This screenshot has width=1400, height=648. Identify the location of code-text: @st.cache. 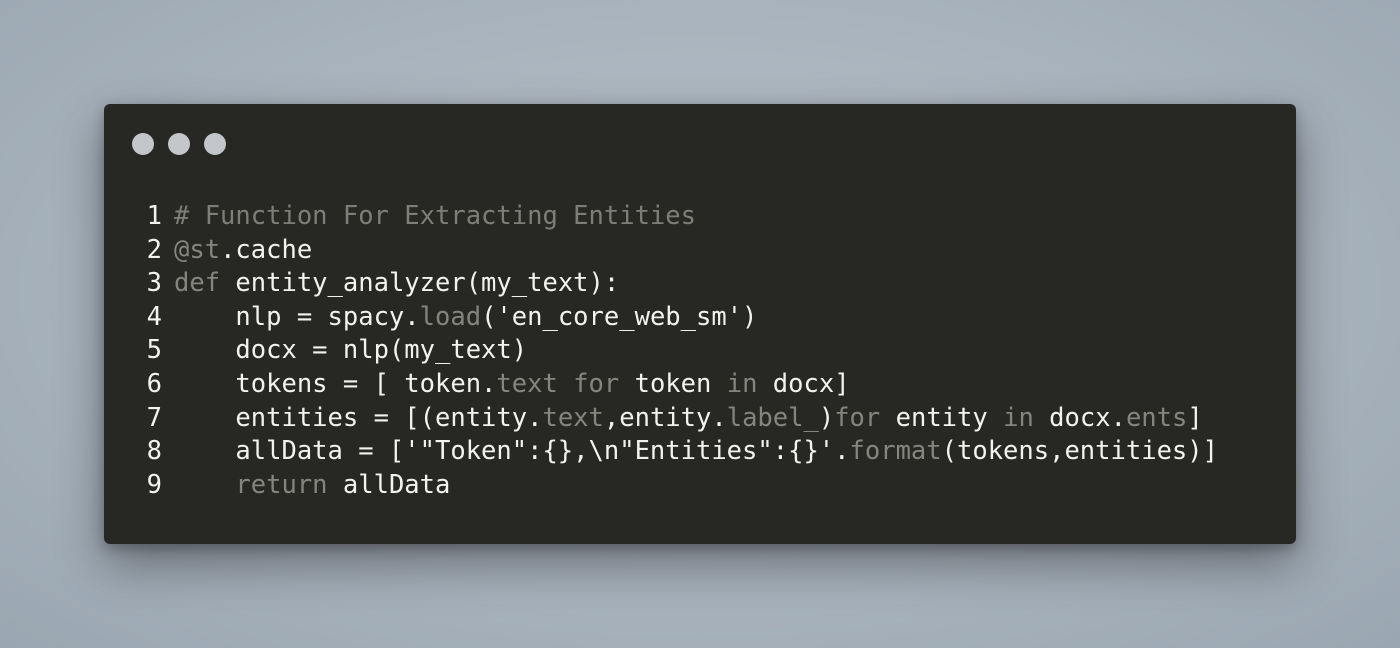
(243, 251).